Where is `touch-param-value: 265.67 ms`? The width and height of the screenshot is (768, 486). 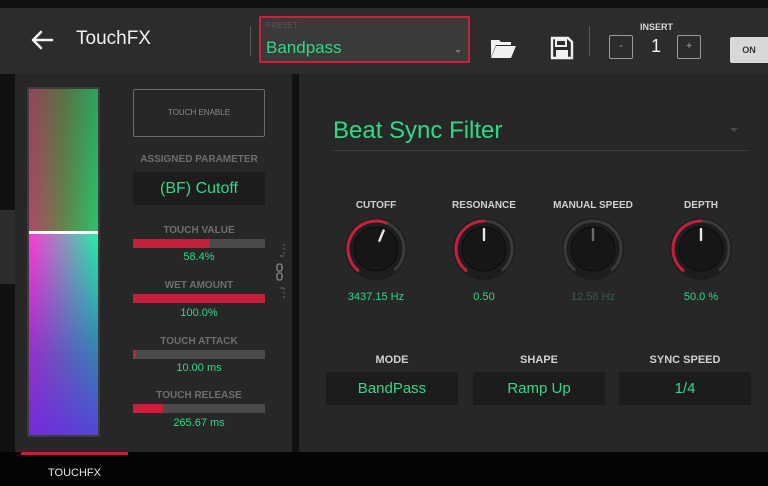
touch-param-value: 265.67 ms is located at coordinates (199, 423).